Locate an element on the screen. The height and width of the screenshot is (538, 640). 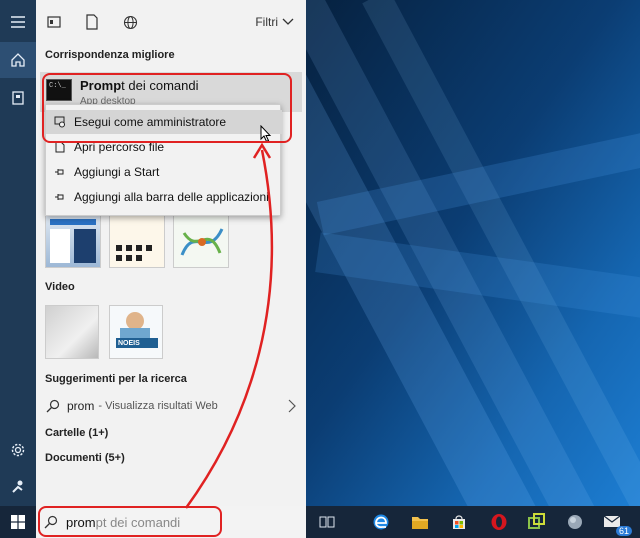
opera-browser-icon is located at coordinates (499, 522).